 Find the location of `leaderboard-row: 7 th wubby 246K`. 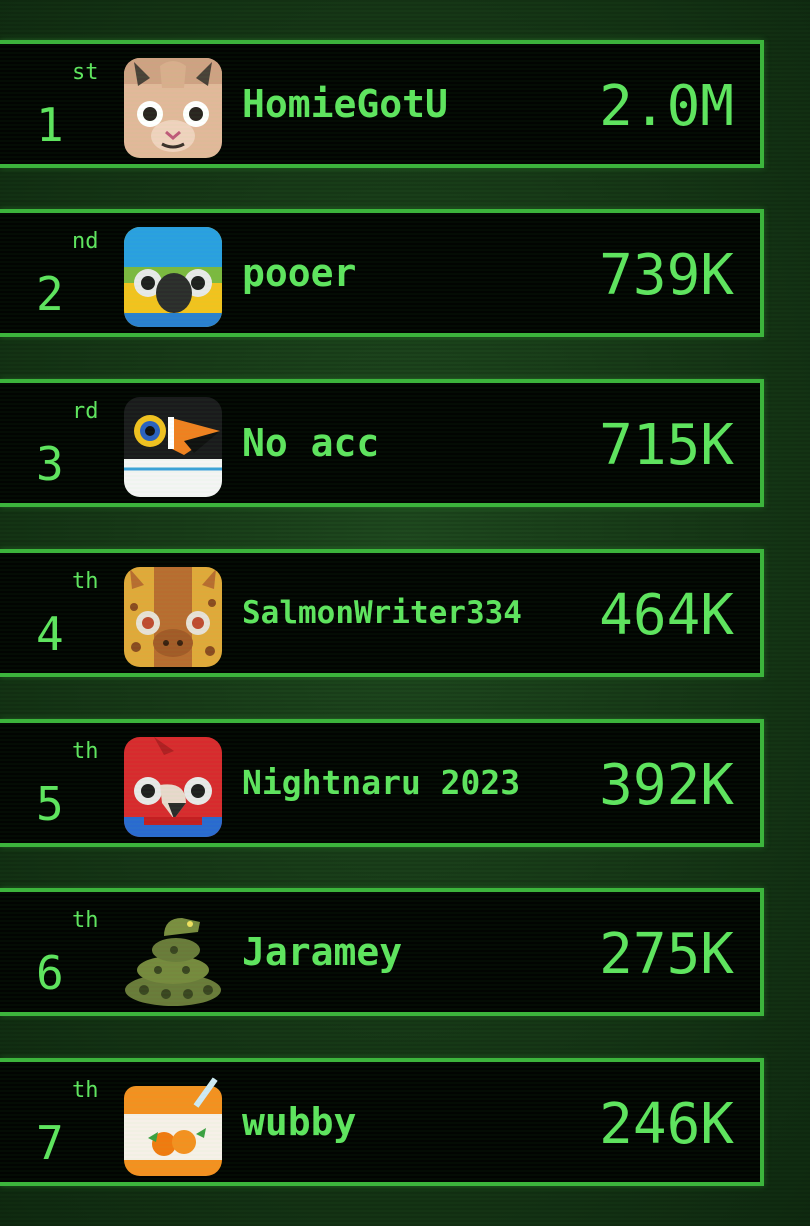

leaderboard-row: 7 th wubby 246K is located at coordinates (382, 1122).